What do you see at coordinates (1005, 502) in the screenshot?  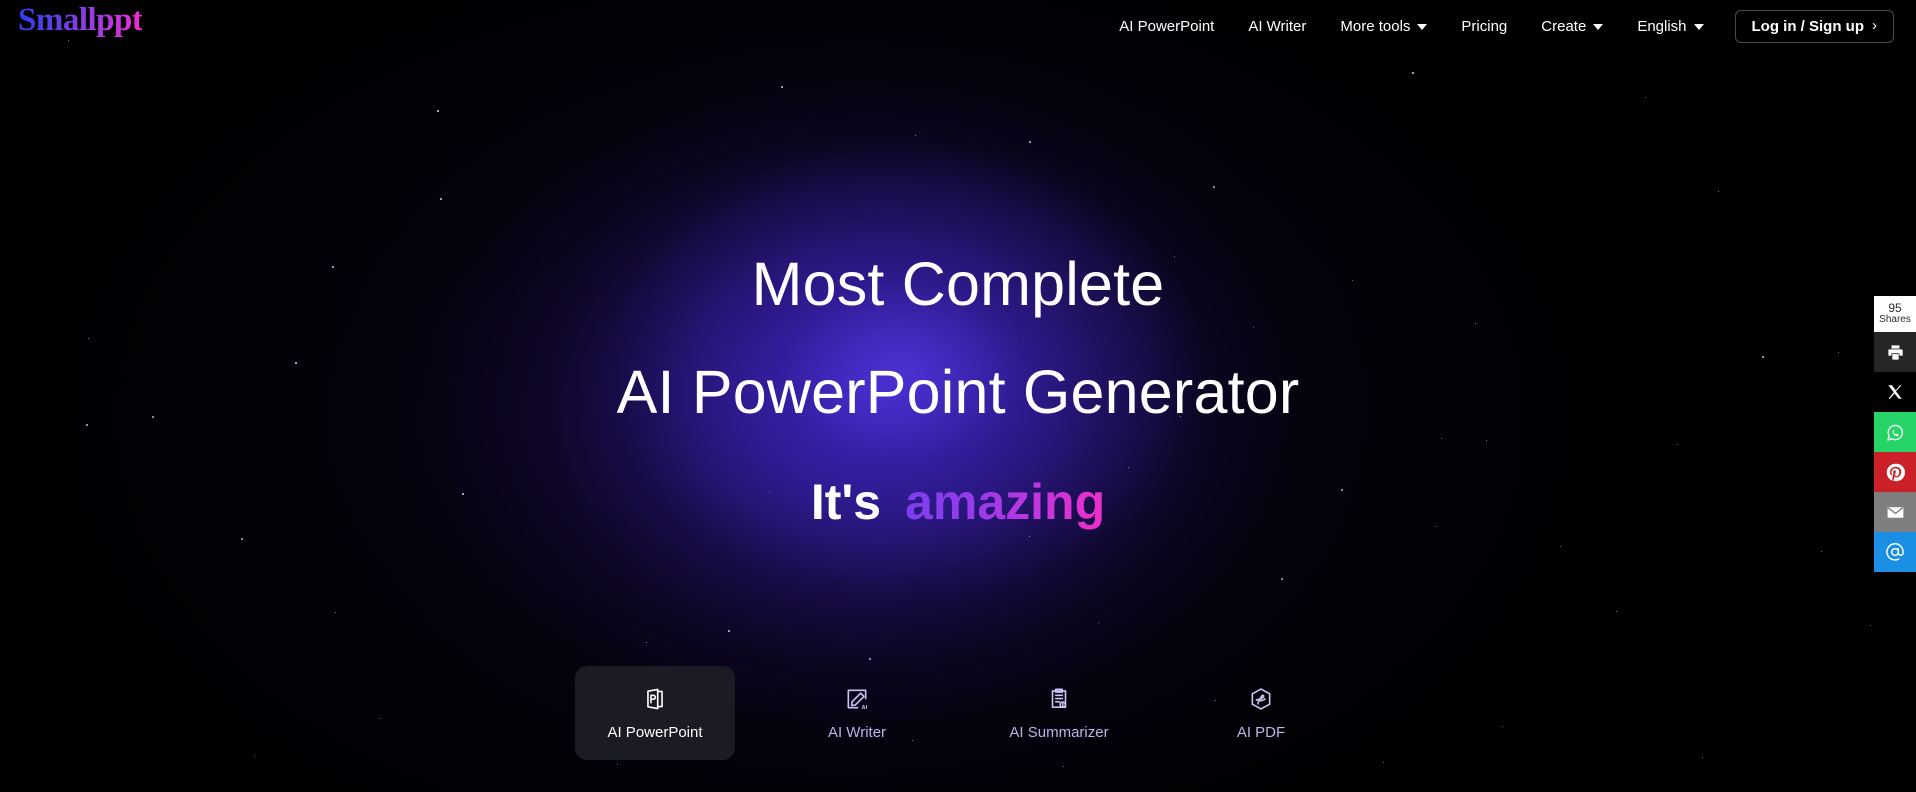 I see `hero-amazing-text: amazing` at bounding box center [1005, 502].